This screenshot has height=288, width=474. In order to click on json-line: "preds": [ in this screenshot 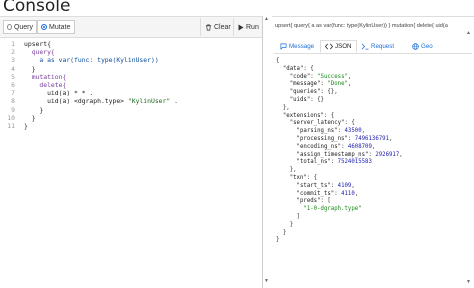, I will do `click(339, 202)`.